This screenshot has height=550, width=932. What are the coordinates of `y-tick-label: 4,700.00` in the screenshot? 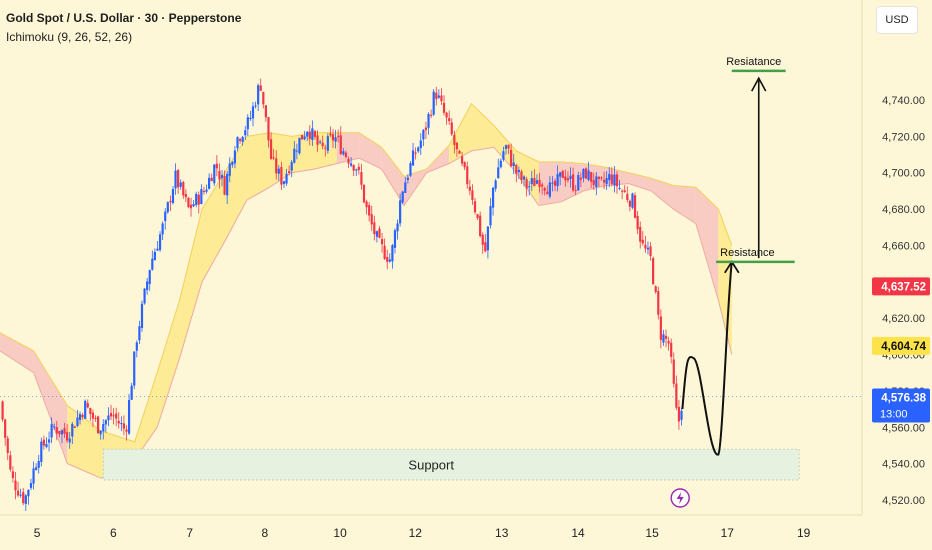 It's located at (903, 174).